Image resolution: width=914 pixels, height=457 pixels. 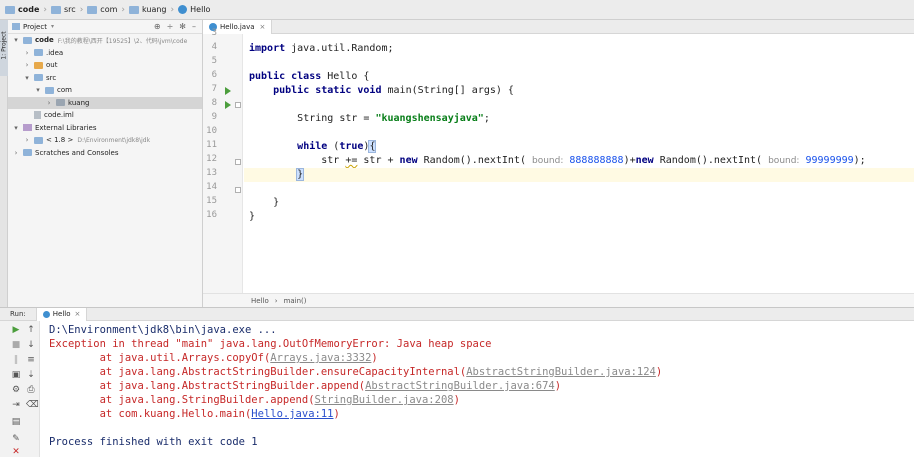 What do you see at coordinates (122, 41) in the screenshot?
I see `tree-item-path: F:\我的教程\西开【19525】\2、代码\jvm\code` at bounding box center [122, 41].